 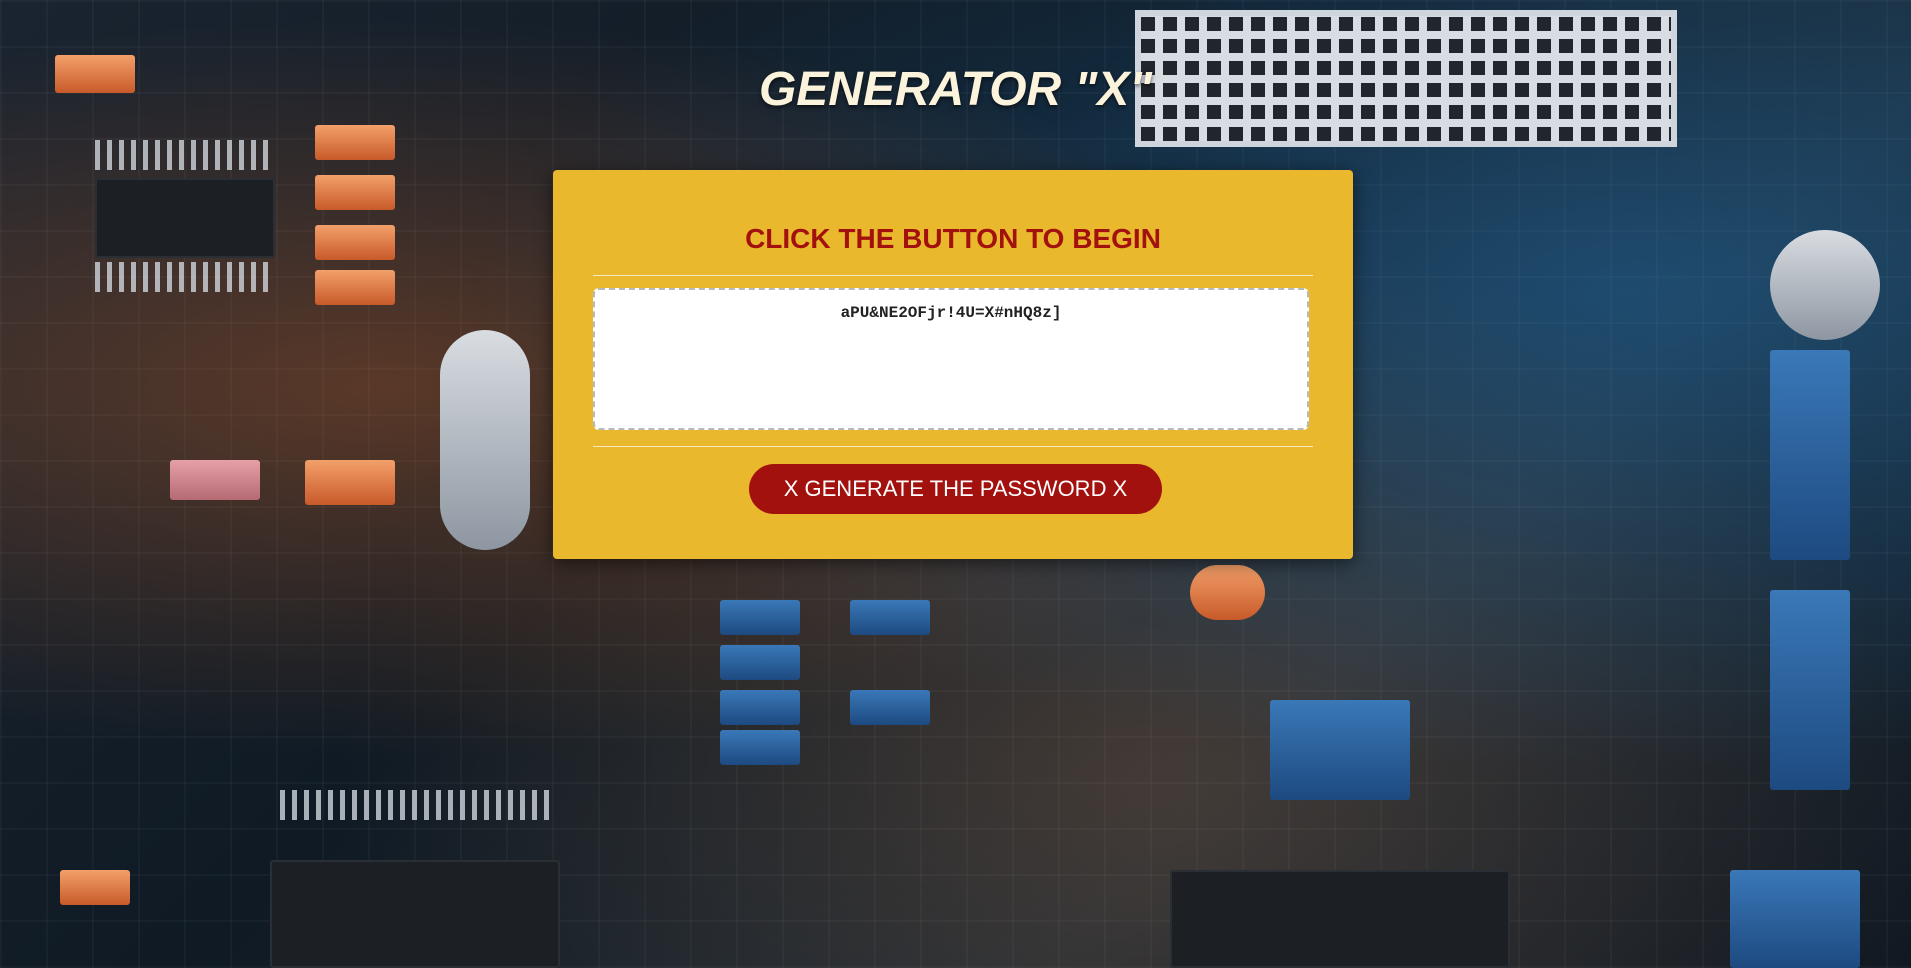 I want to click on ic-chip, so click(x=185, y=218).